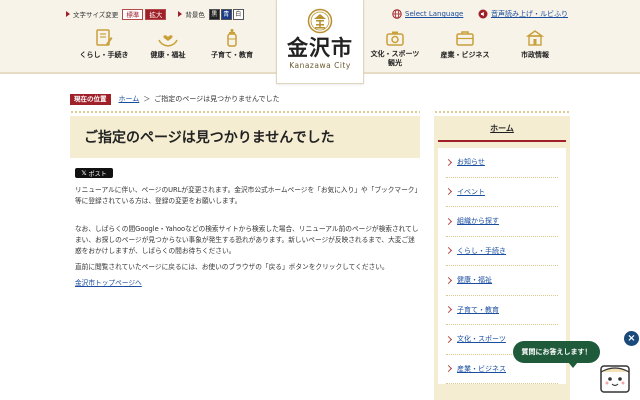 Image resolution: width=640 pixels, height=400 pixels. What do you see at coordinates (320, 47) in the screenshot?
I see `logo-kanji: 金沢市` at bounding box center [320, 47].